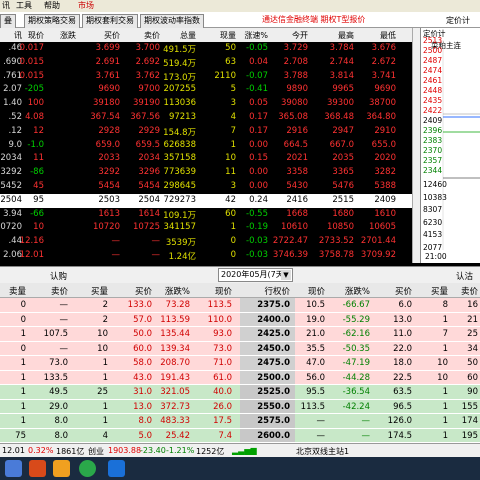 Image resolution: width=480 pixels, height=480 pixels. Describe the element at coordinates (378, 241) in the screenshot. I see `quote-cell-low: 2701.44` at that location.